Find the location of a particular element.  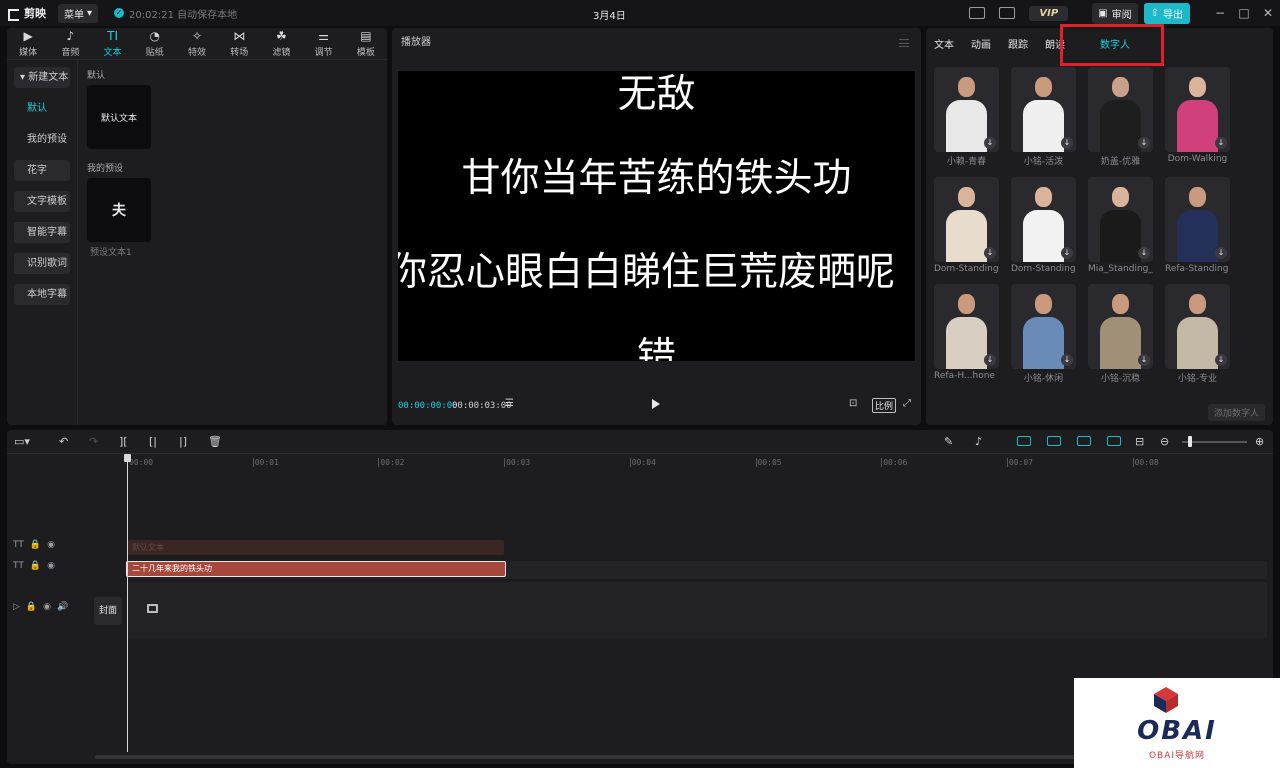

digital-human-card: ↓ 小铭-沉稳 is located at coordinates (1120, 334).